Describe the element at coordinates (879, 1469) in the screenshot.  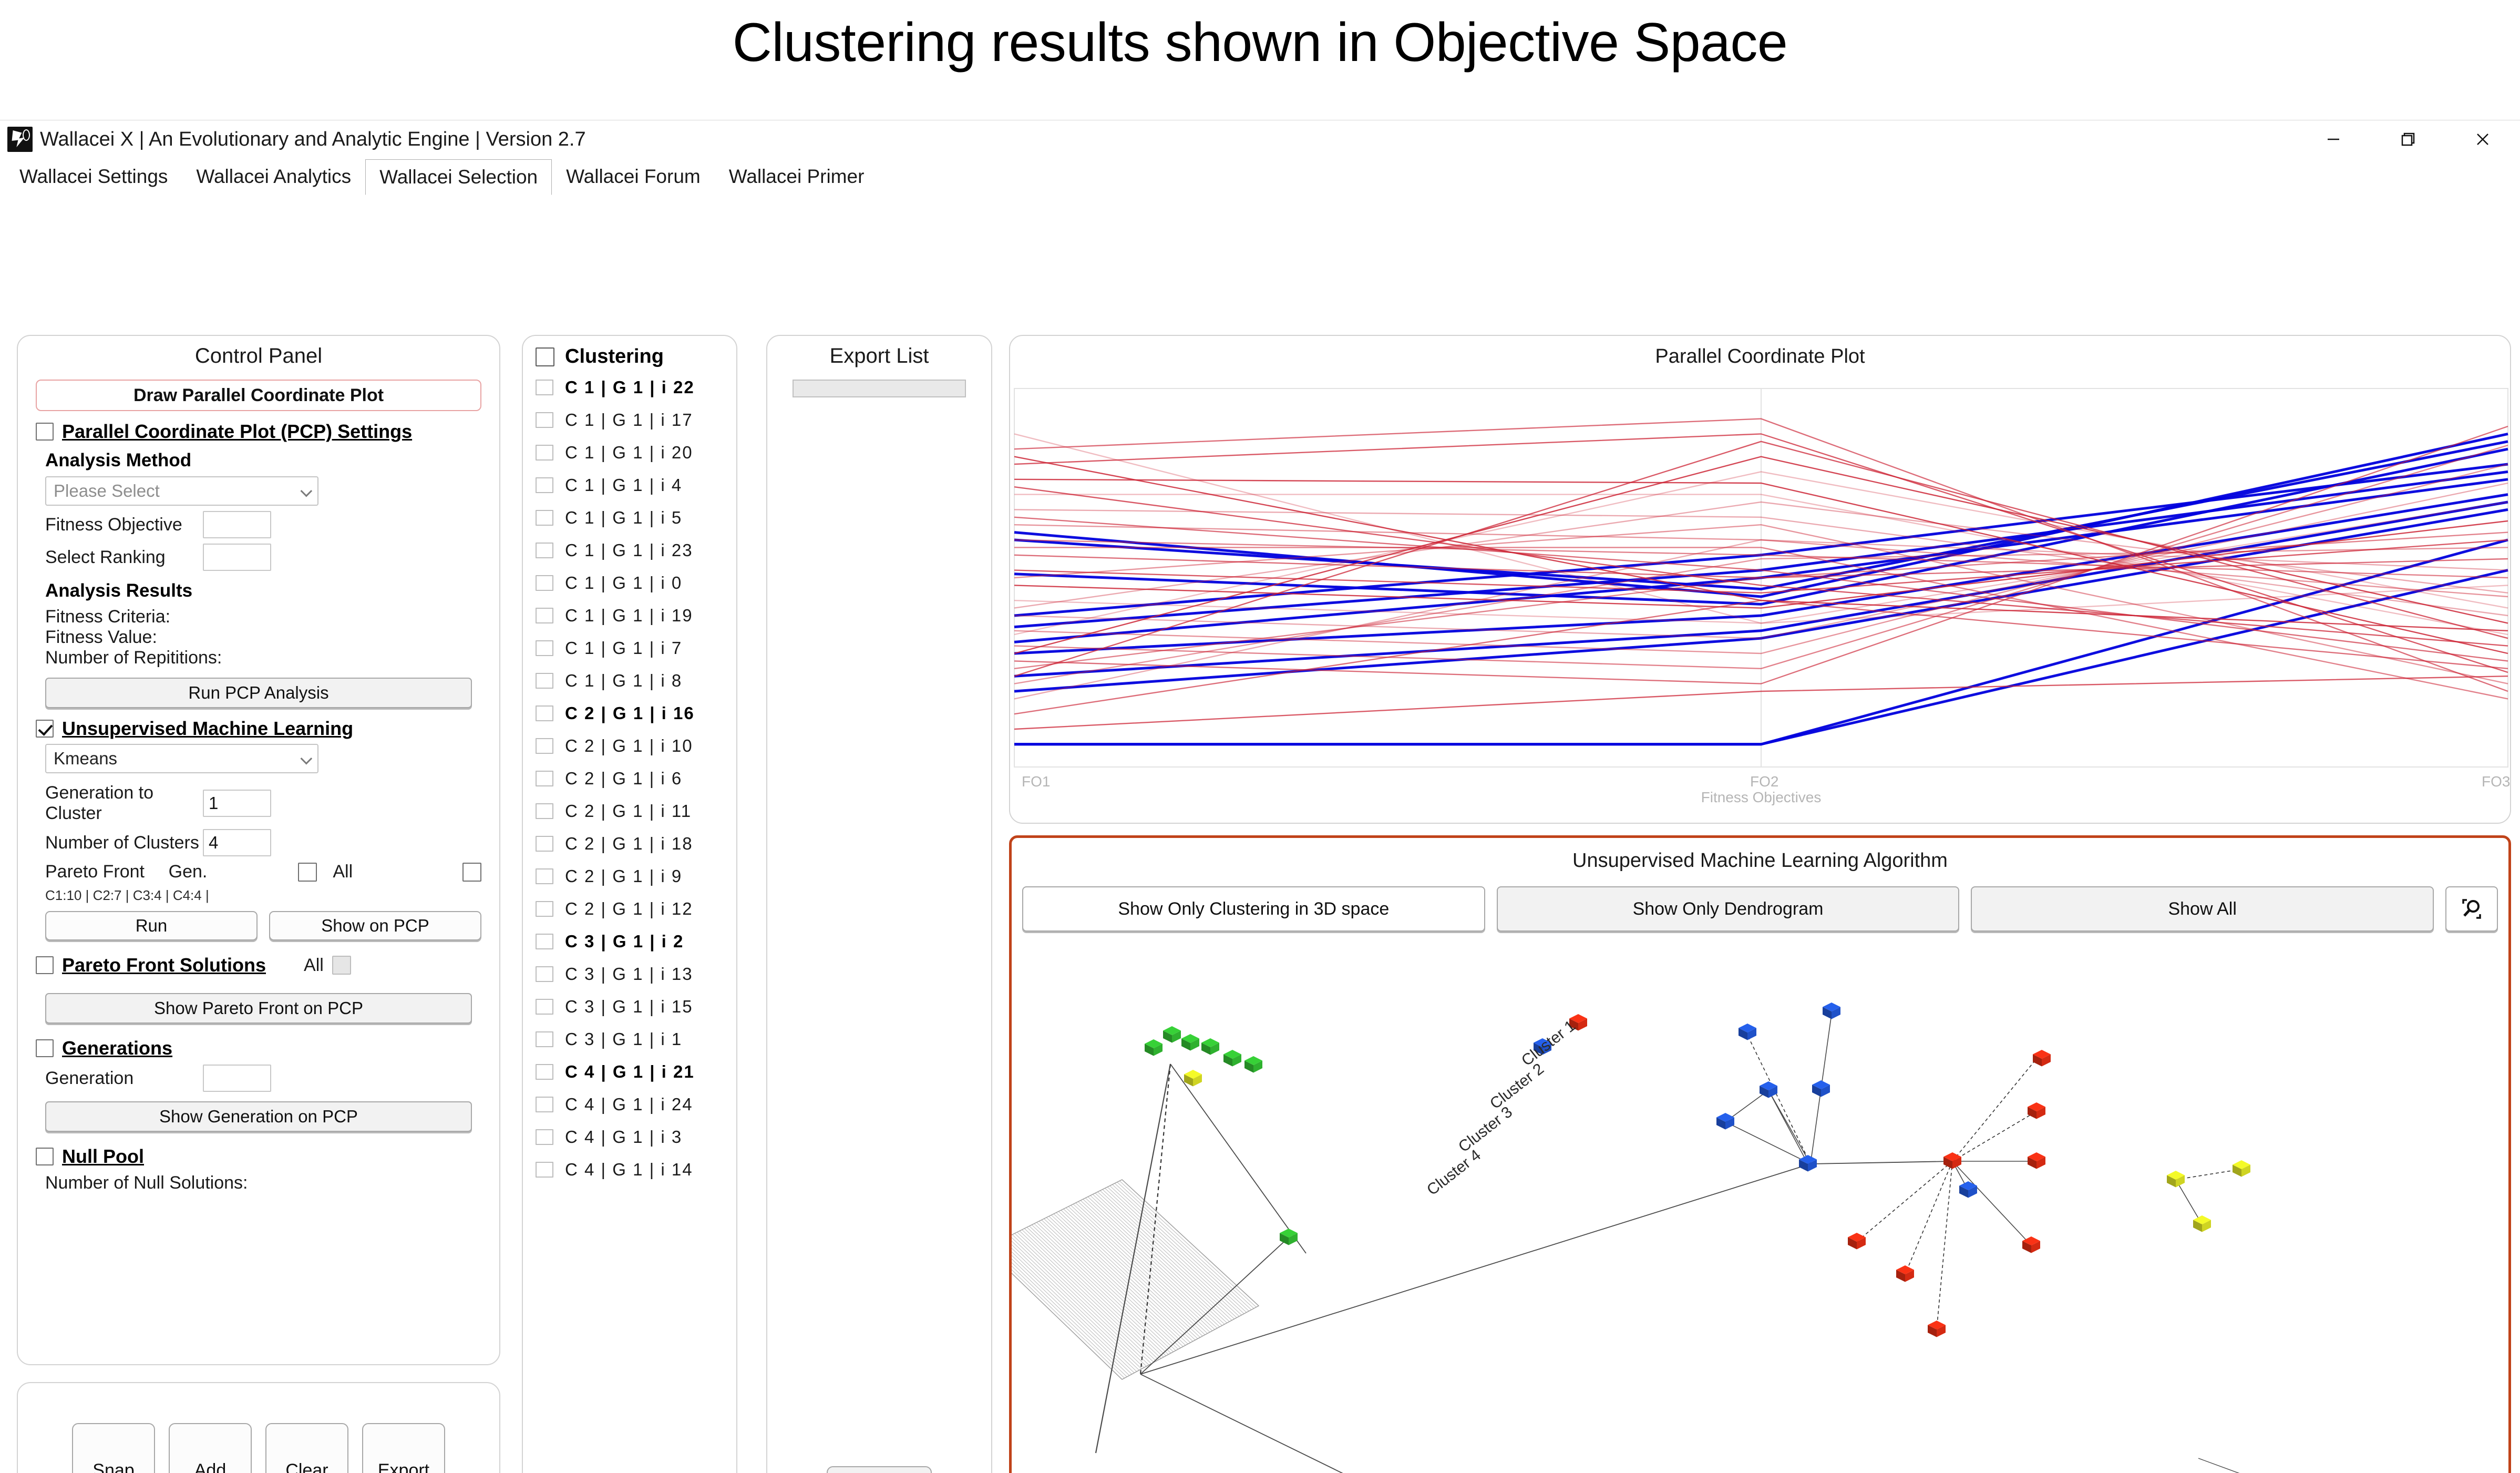
I see `stop-export-button: Stop Export` at that location.